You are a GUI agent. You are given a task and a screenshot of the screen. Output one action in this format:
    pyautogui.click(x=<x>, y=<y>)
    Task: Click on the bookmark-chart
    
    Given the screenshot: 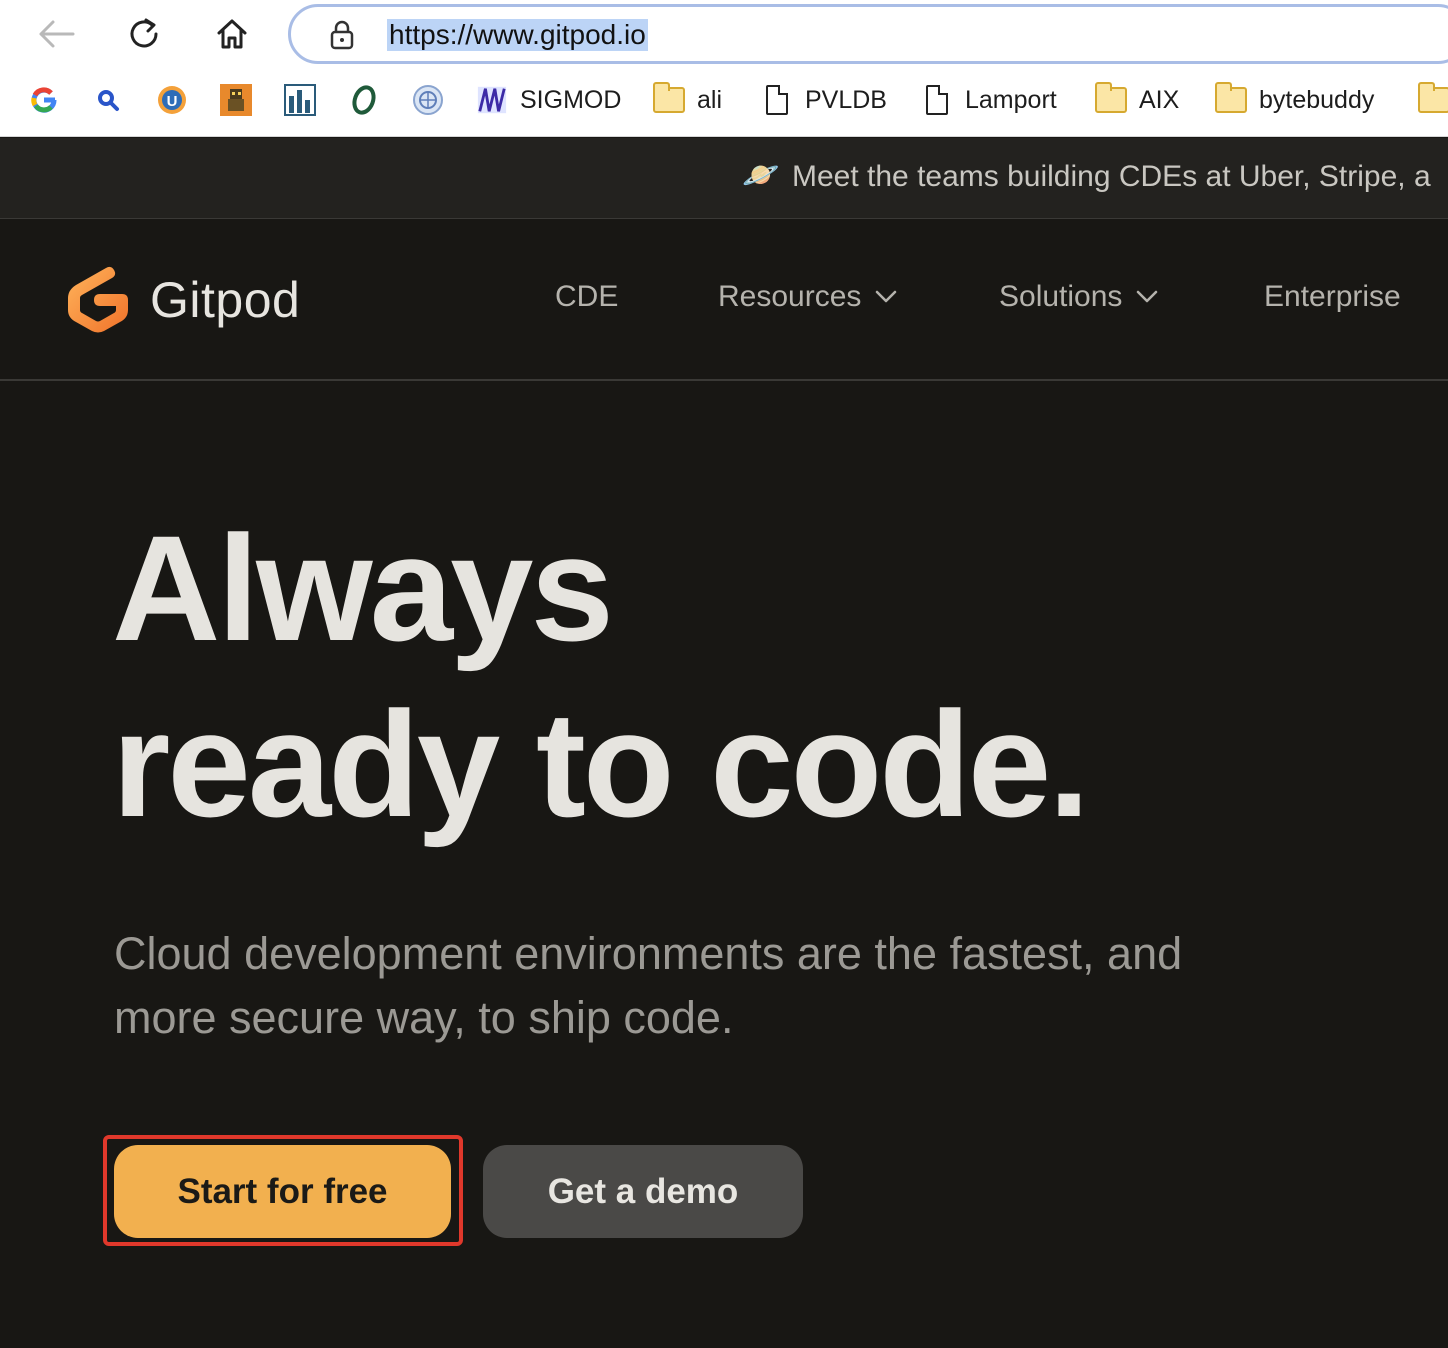 What is the action you would take?
    pyautogui.click(x=300, y=100)
    